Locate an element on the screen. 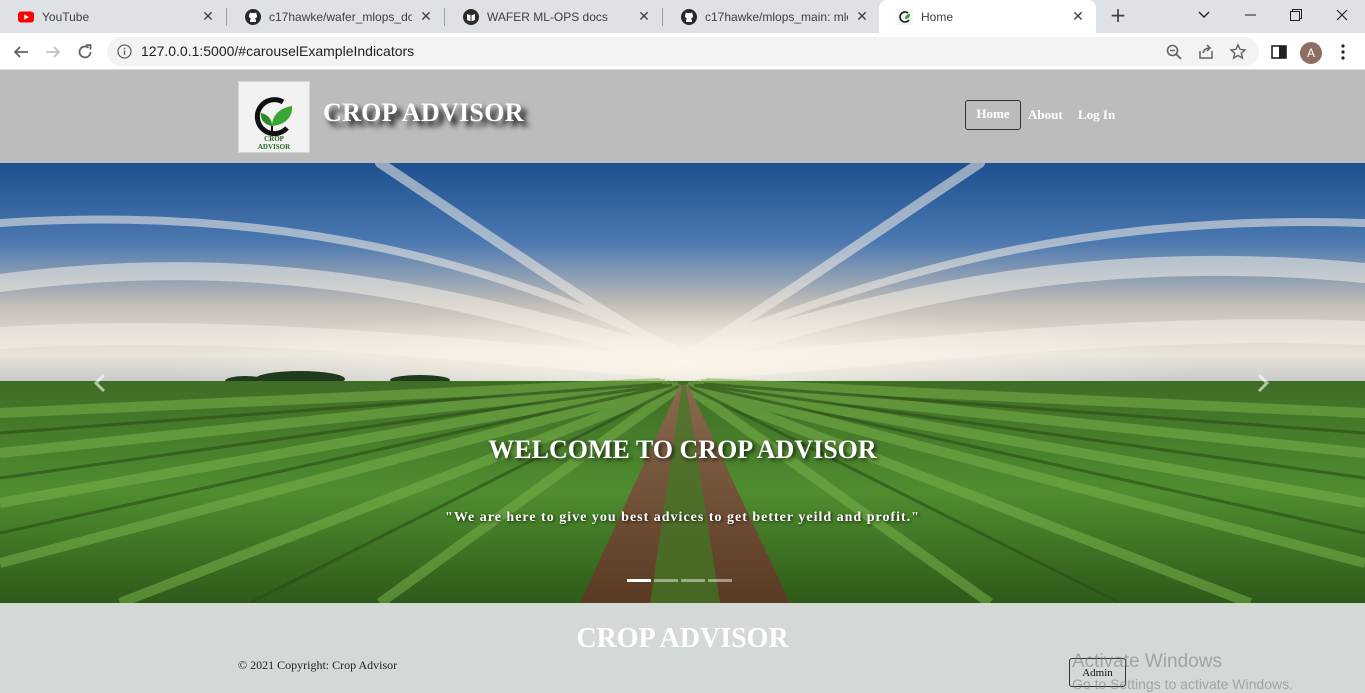 The height and width of the screenshot is (693, 1365). youtube-icon is located at coordinates (26, 16).